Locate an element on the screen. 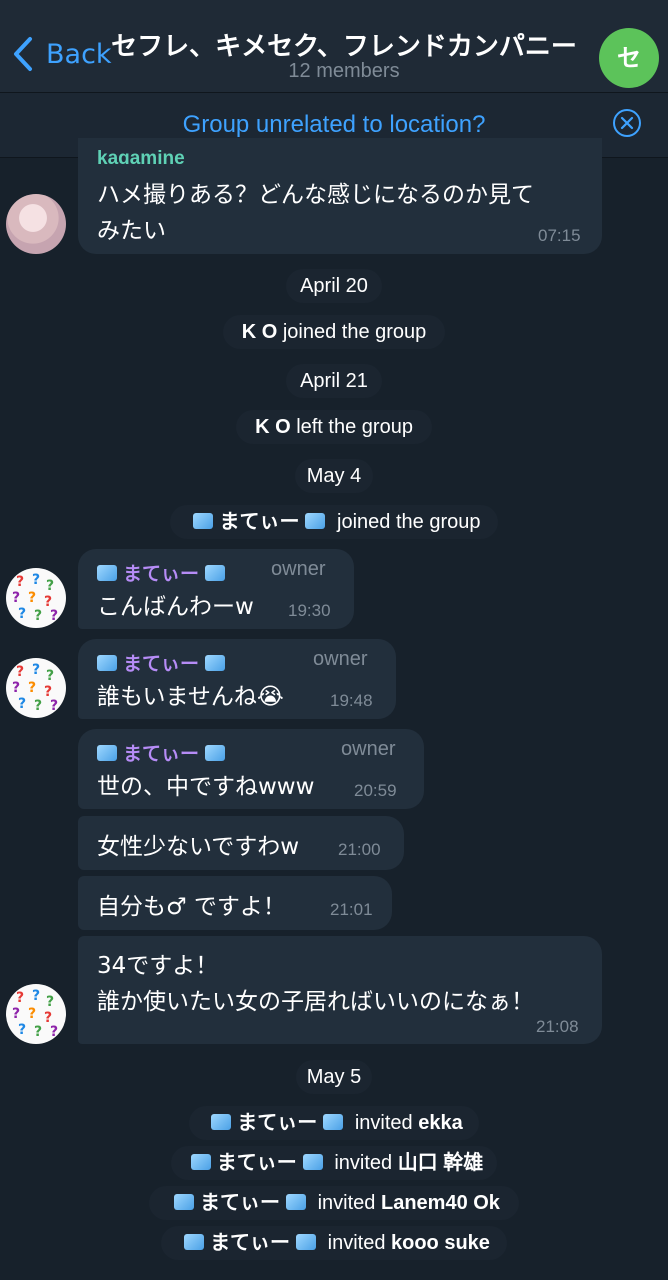 This screenshot has width=668, height=1280. message-time: 21:00 is located at coordinates (359, 849).